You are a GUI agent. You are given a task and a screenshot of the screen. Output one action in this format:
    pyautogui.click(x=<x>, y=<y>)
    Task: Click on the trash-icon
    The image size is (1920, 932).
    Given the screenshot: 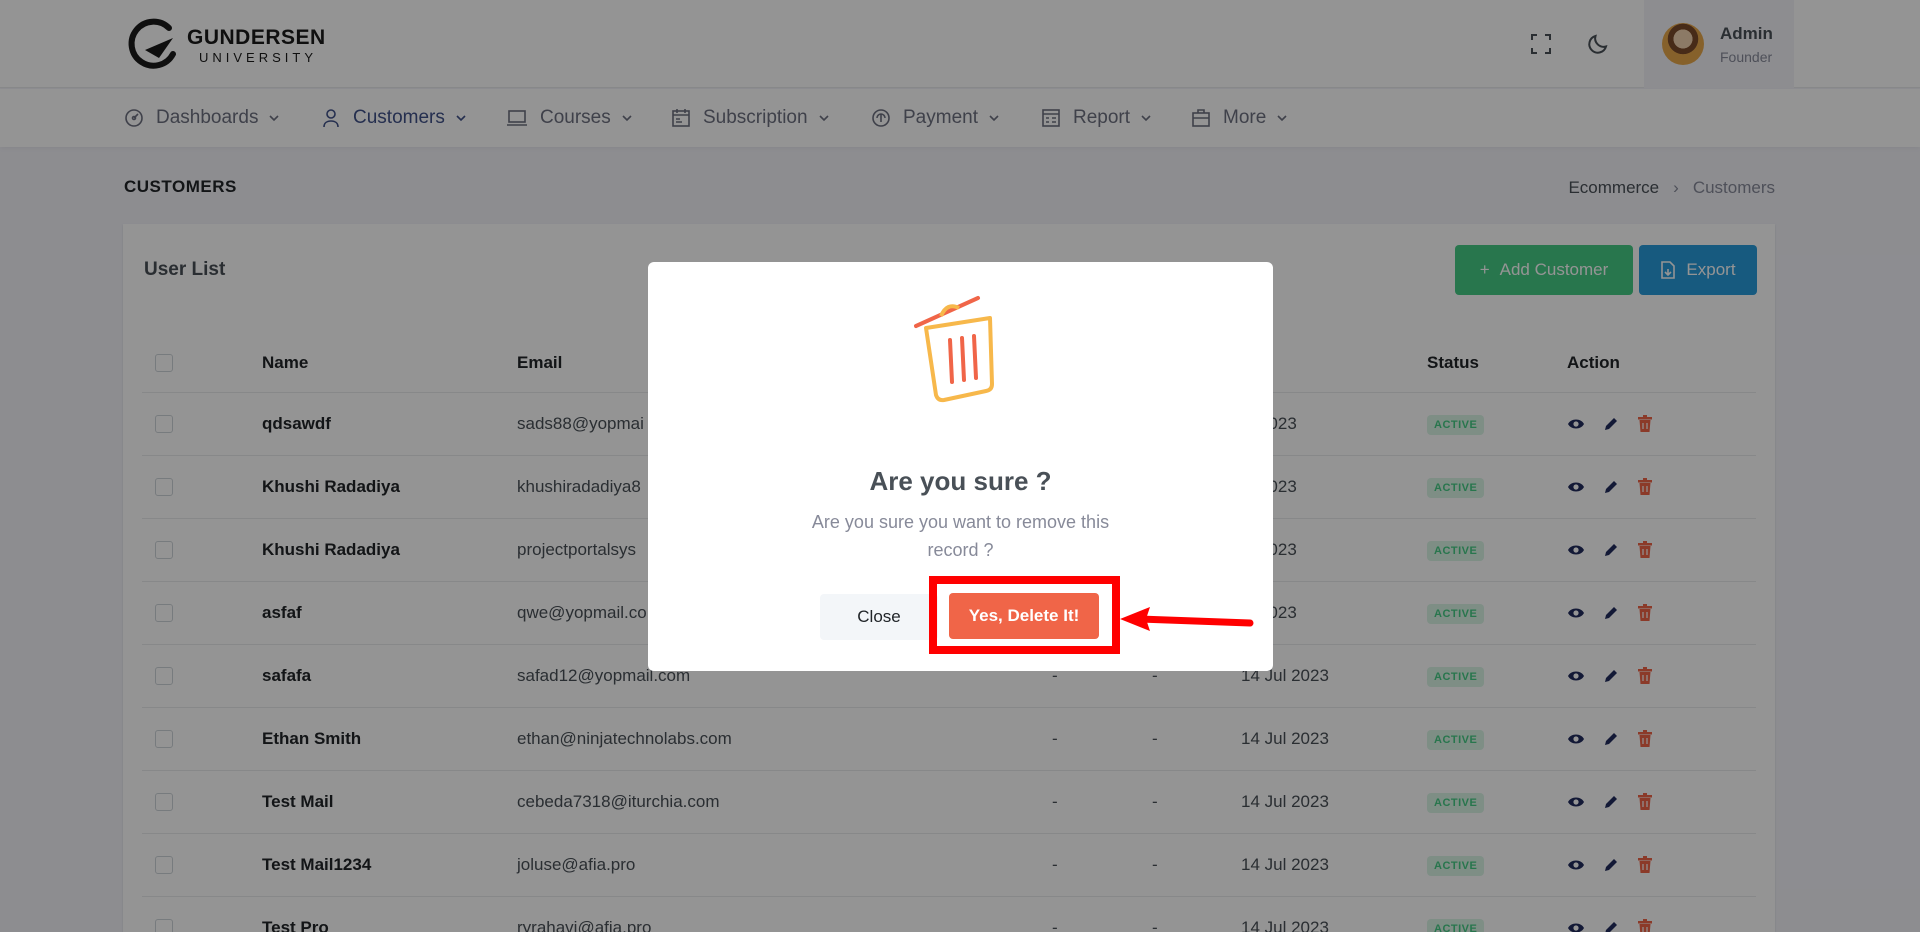 What is the action you would take?
    pyautogui.click(x=954, y=349)
    